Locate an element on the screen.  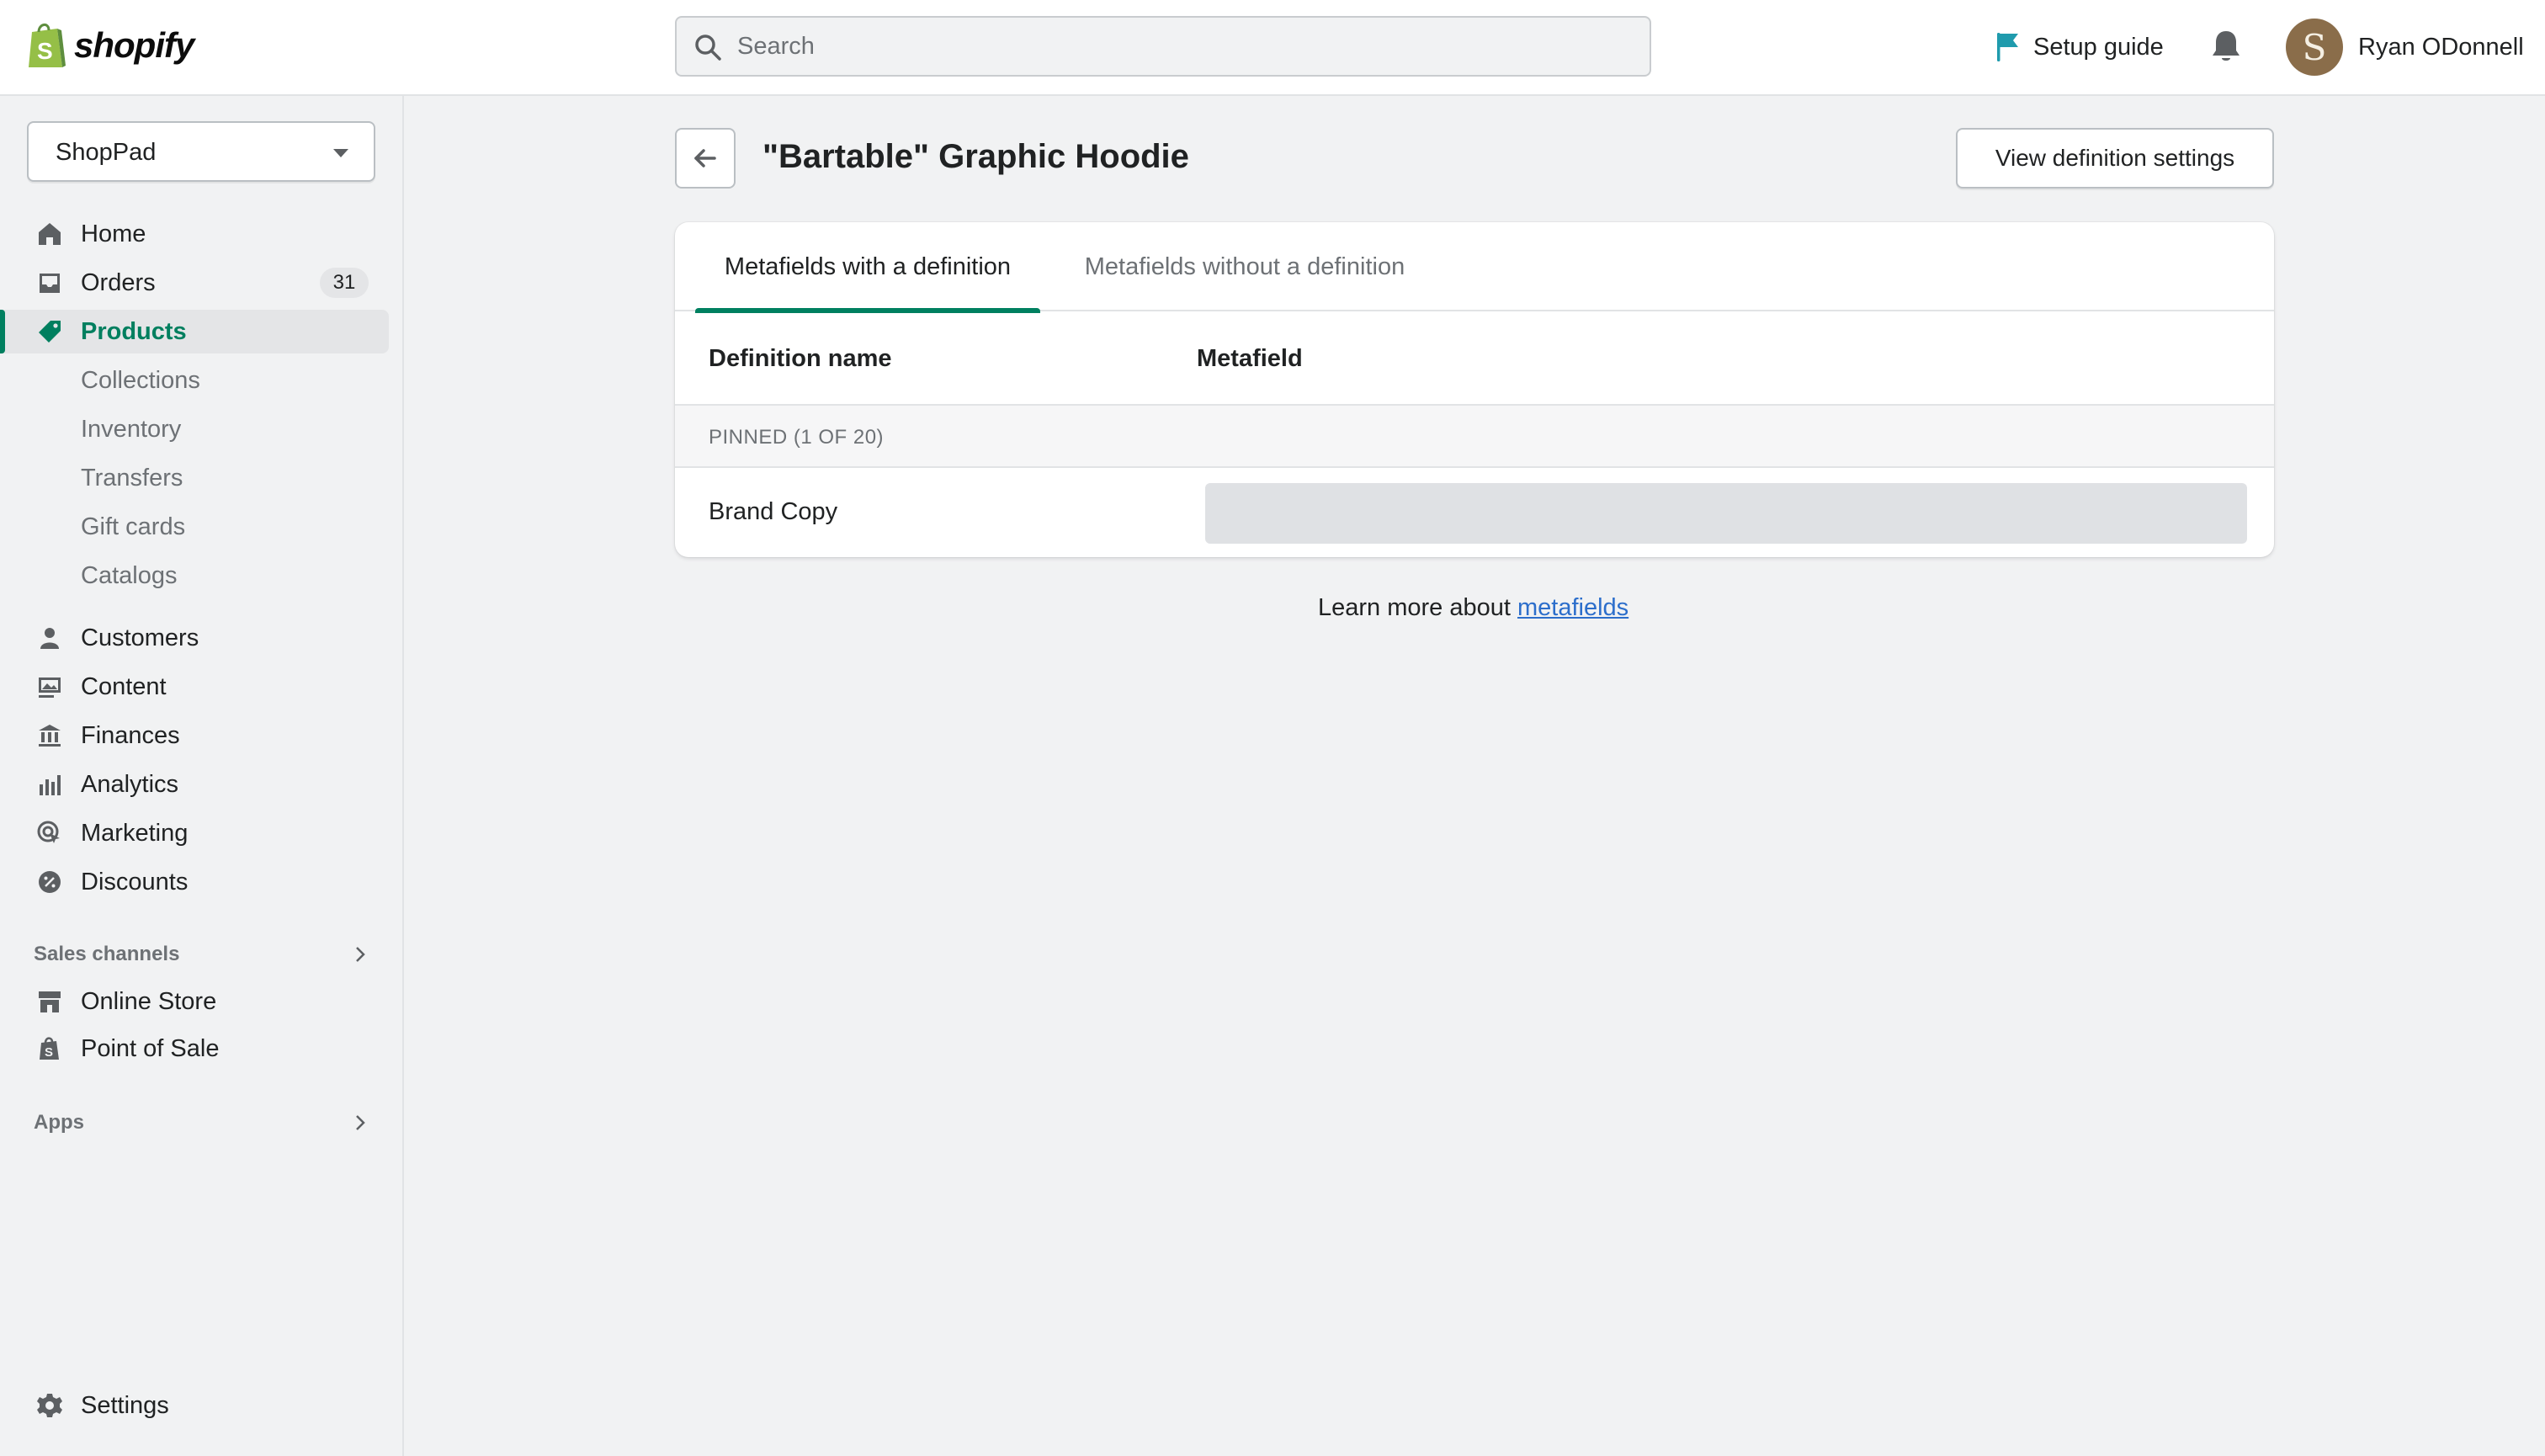
sidebar-item-label: Orders is located at coordinates (118, 282).